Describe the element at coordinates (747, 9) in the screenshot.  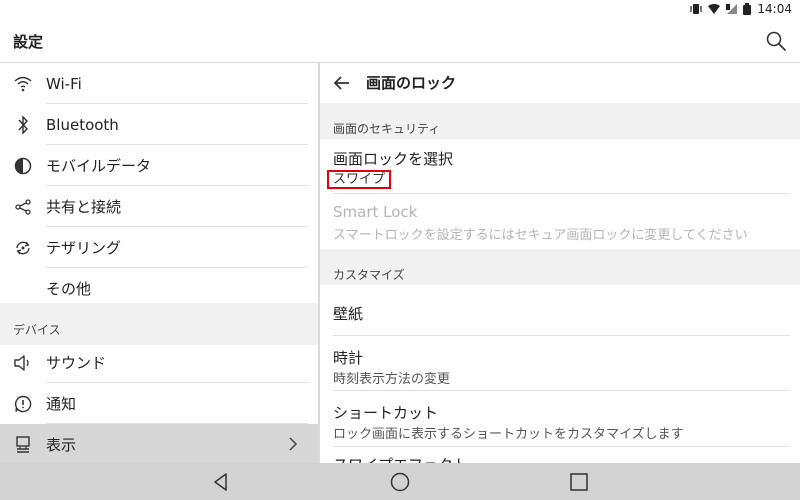
I see `battery-icon` at that location.